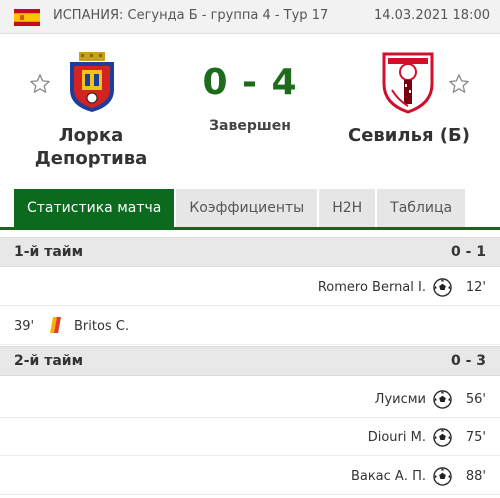 This screenshot has height=498, width=500. I want to click on event-row-goal: Вакас А. П. 88', so click(250, 477).